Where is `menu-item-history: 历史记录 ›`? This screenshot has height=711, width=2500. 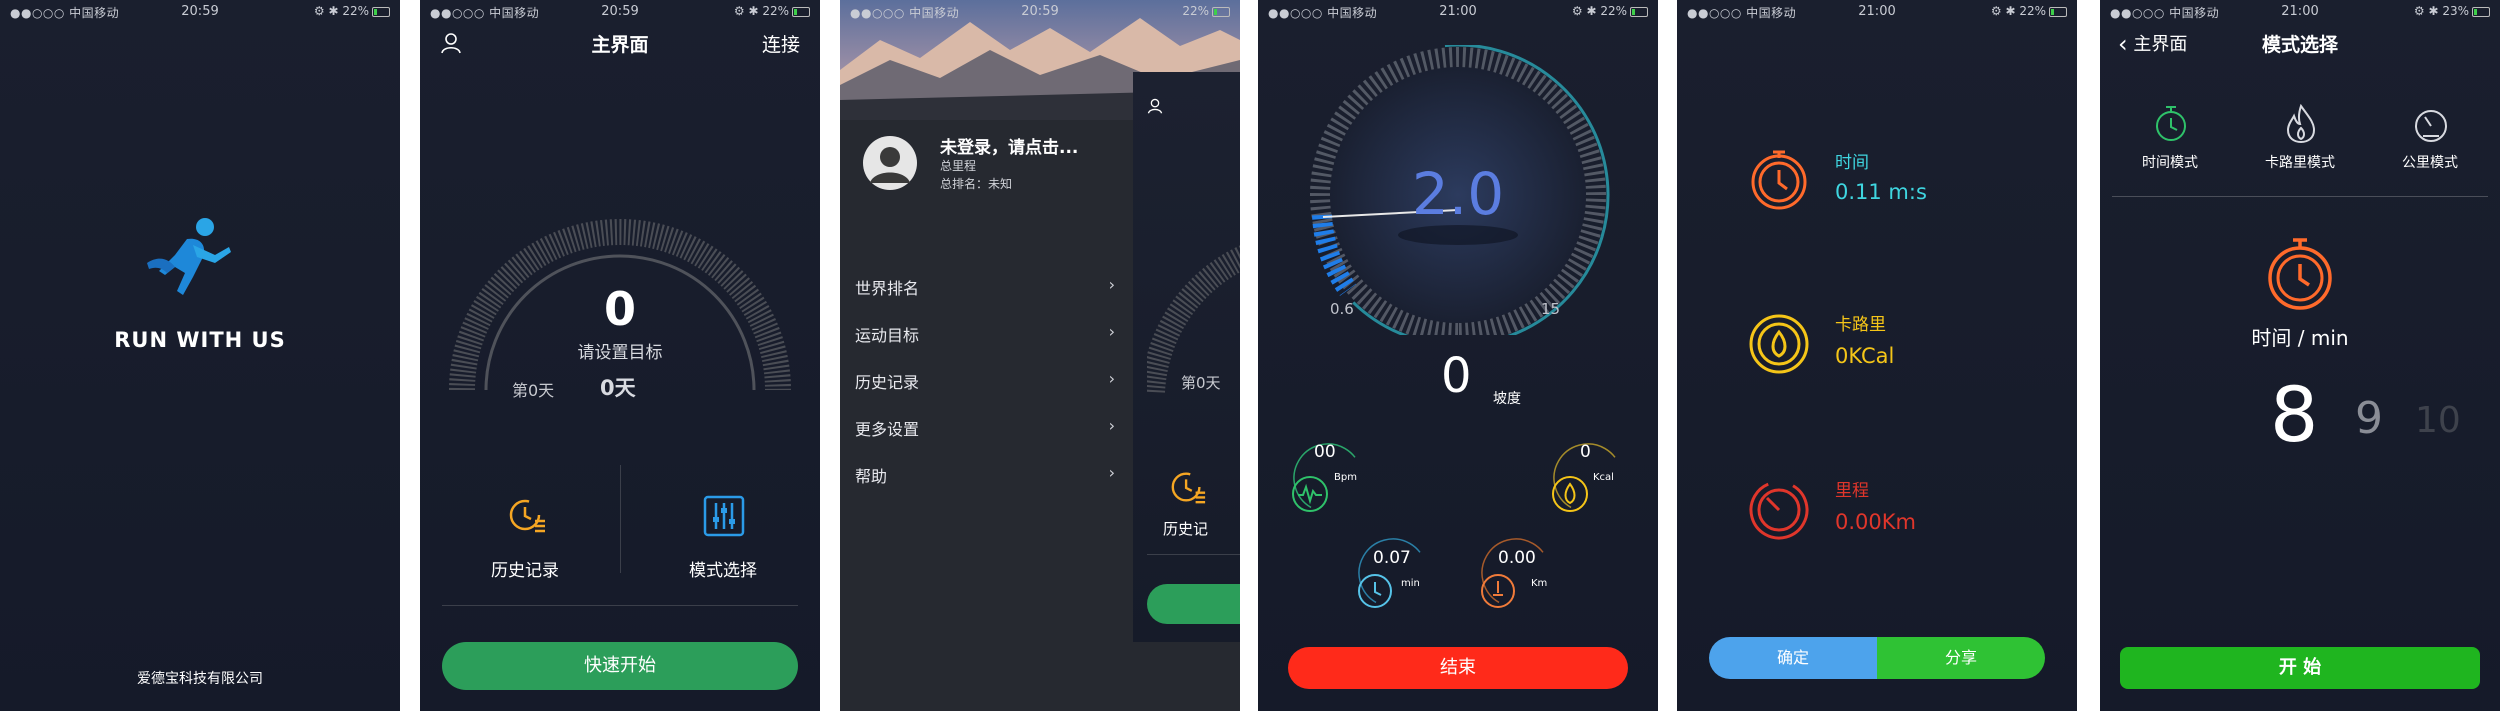 menu-item-history: 历史记录 › is located at coordinates (985, 381).